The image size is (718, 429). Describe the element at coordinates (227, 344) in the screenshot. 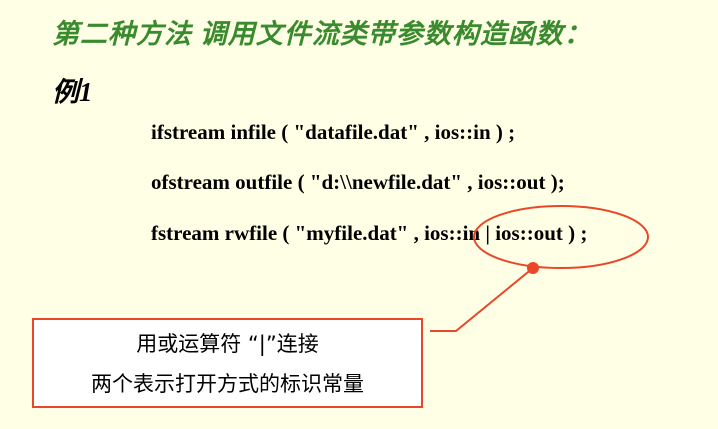

I see `callout-line-1: 用或运算符 “|”连接` at that location.